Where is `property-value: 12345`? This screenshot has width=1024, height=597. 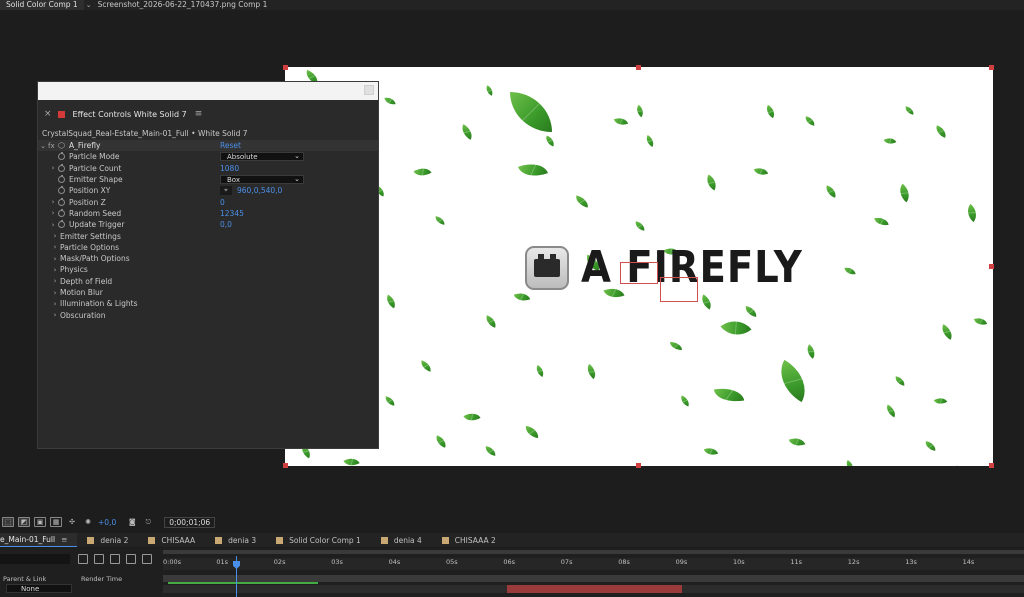
property-value: 12345 is located at coordinates (232, 213).